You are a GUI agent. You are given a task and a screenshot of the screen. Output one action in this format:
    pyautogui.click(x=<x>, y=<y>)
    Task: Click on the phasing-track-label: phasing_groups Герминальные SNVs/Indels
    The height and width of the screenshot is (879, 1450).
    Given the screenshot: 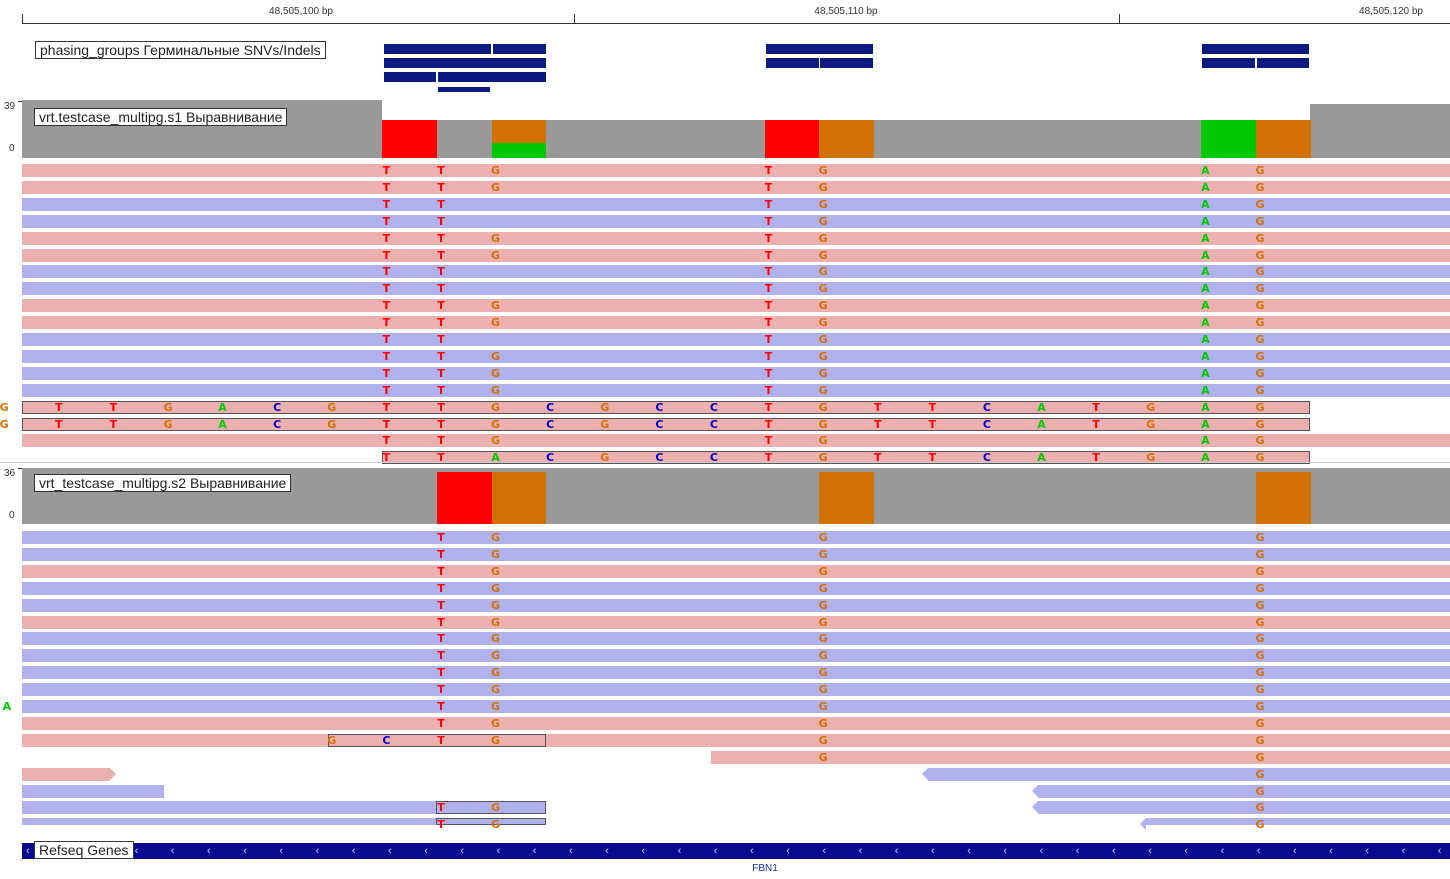 What is the action you would take?
    pyautogui.click(x=180, y=50)
    